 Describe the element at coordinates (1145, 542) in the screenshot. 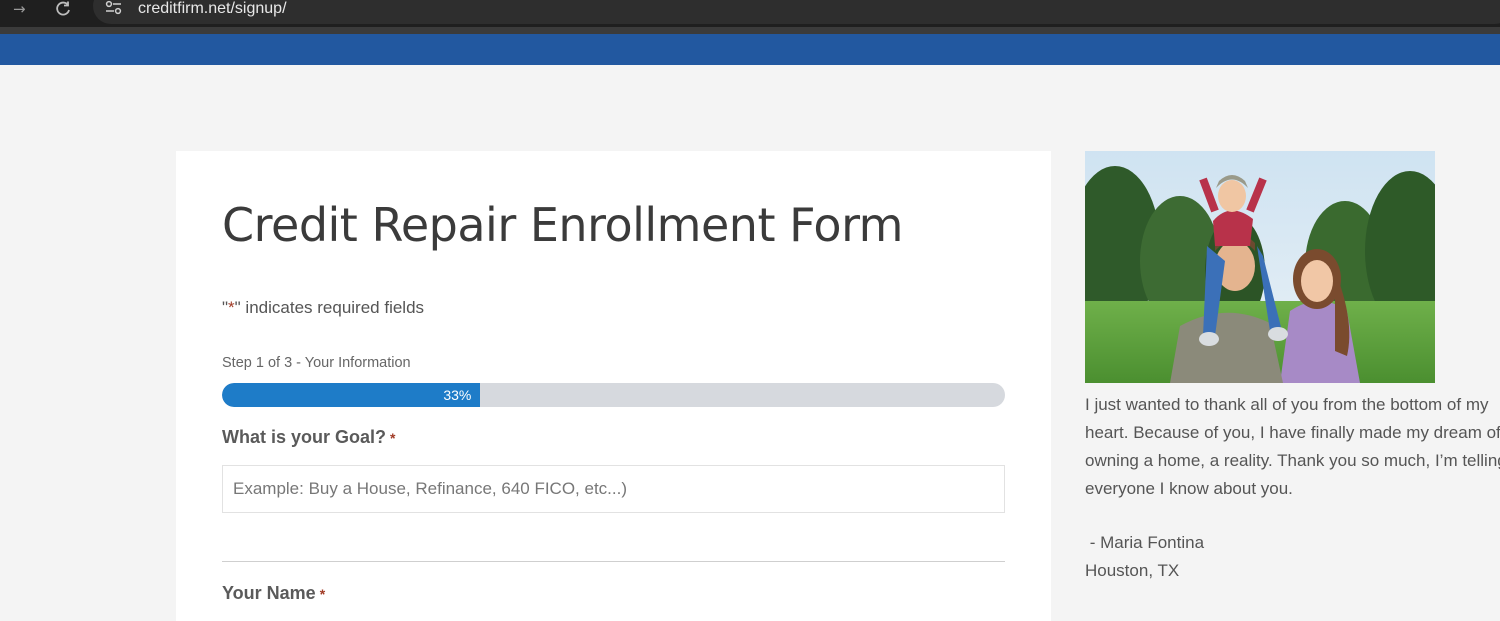

I see `testimonial-author: - Maria Fontina` at that location.